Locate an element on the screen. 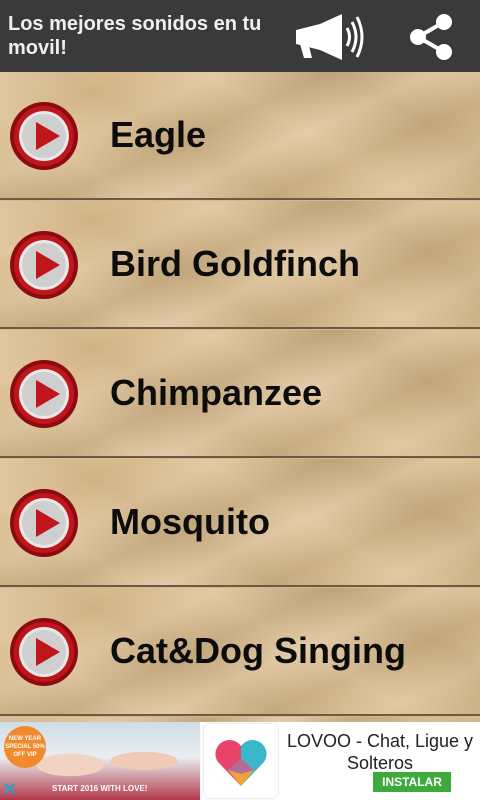  install-button: INSTALAR is located at coordinates (412, 782).